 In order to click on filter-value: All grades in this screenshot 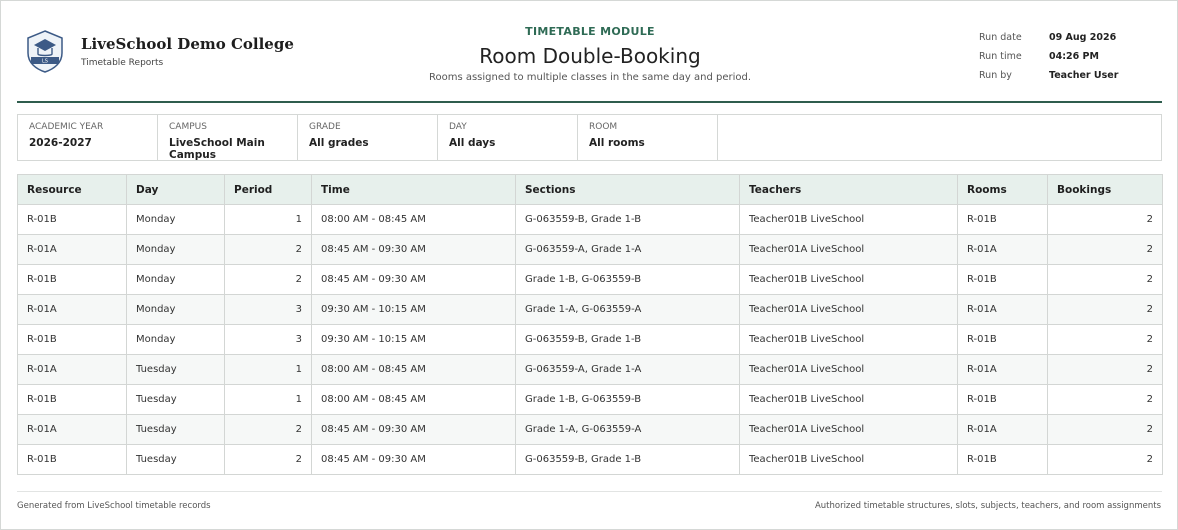, I will do `click(339, 143)`.